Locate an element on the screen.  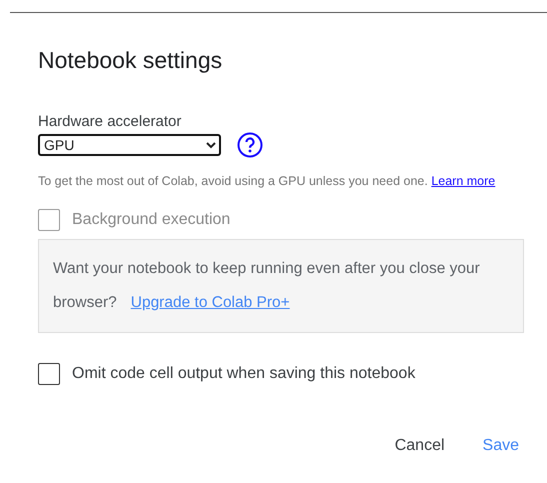
hint-text: To get the most out of Colab, avoid using a GPU unless you need one. Learn more is located at coordinates (267, 181).